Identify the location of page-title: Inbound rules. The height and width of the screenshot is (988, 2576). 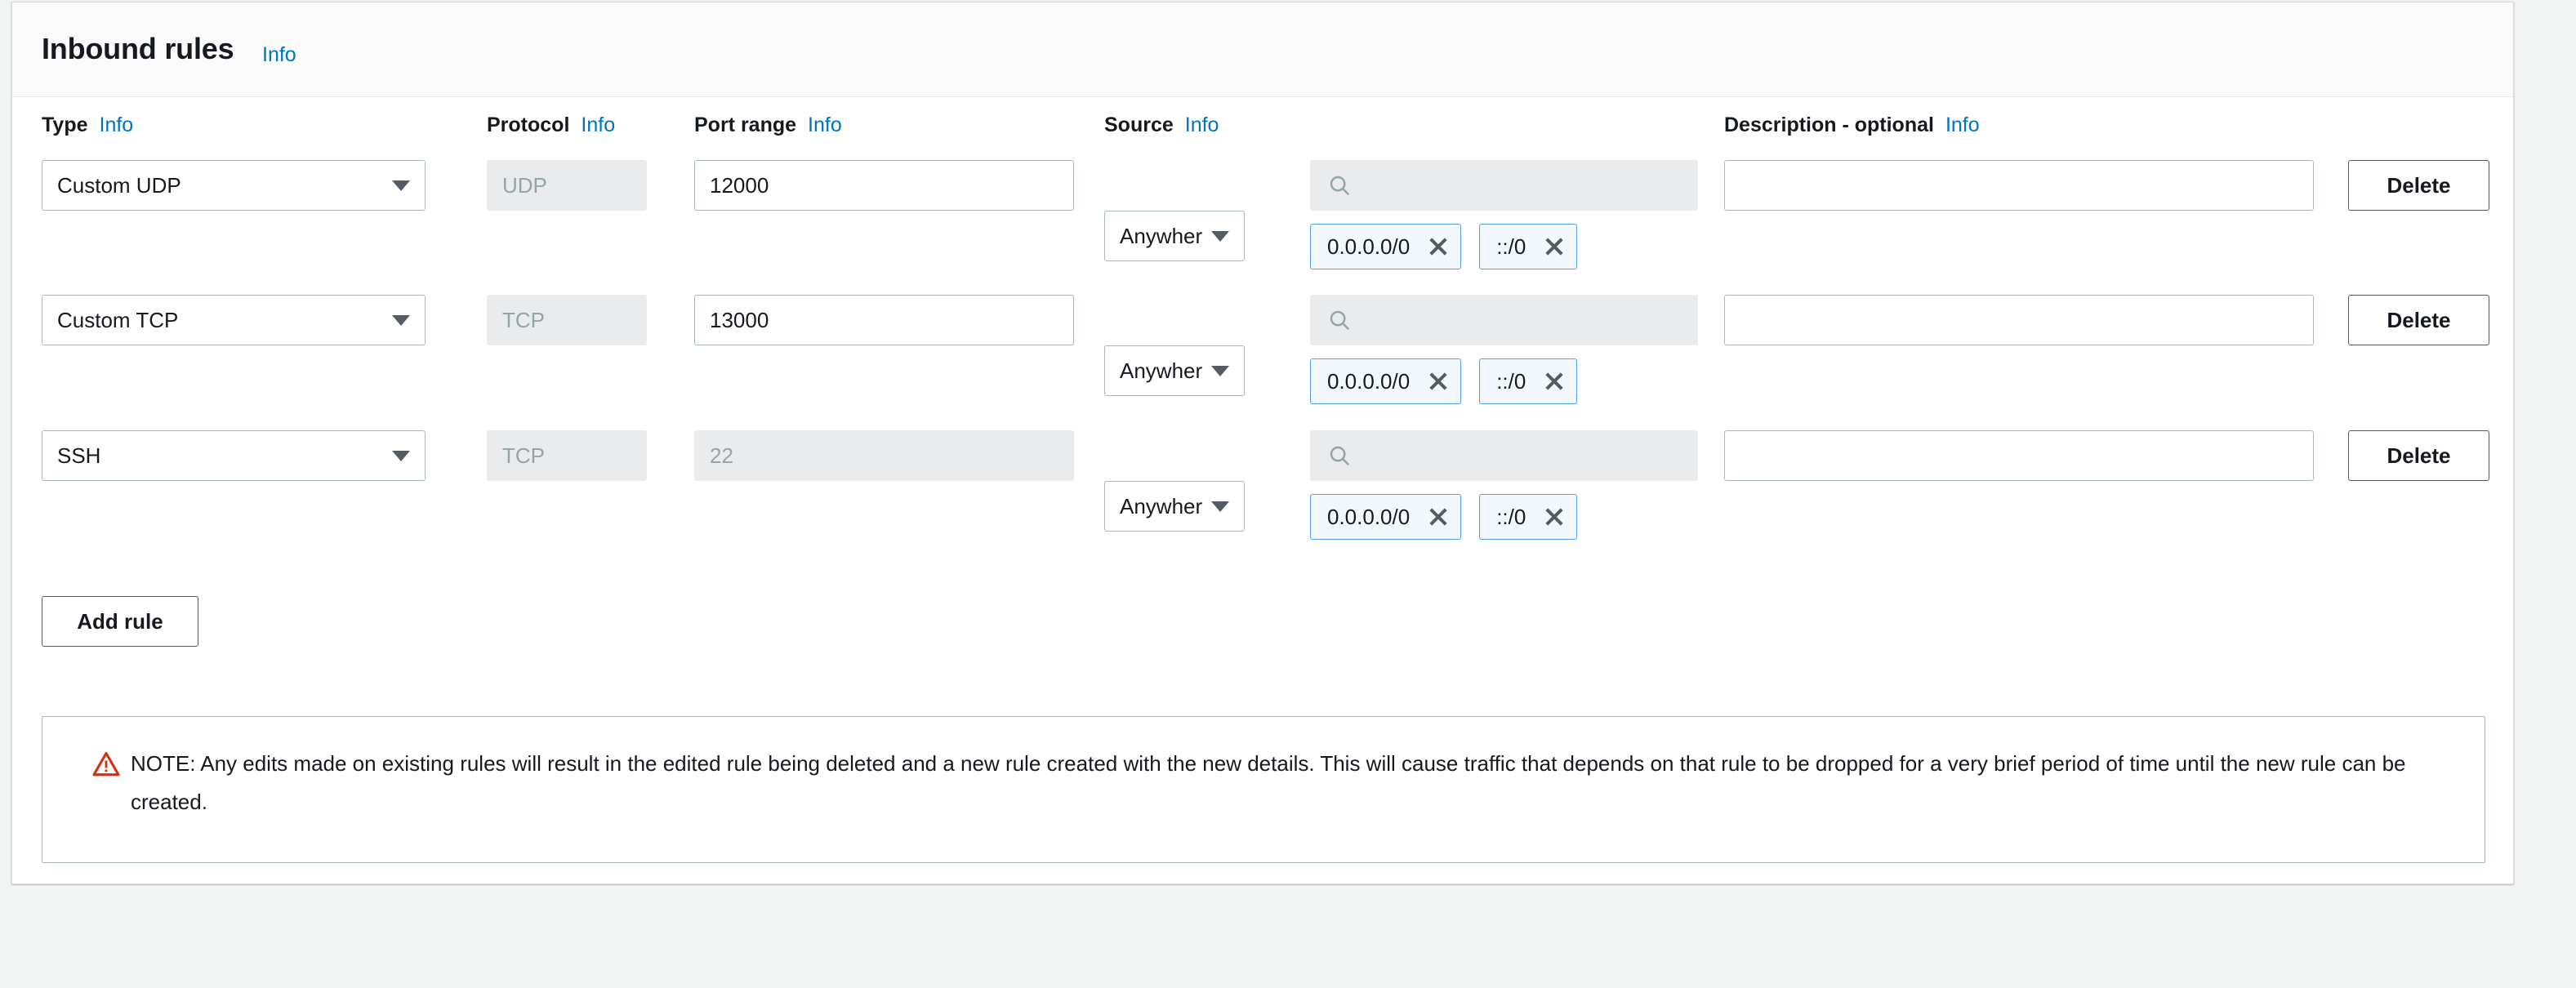
(138, 48).